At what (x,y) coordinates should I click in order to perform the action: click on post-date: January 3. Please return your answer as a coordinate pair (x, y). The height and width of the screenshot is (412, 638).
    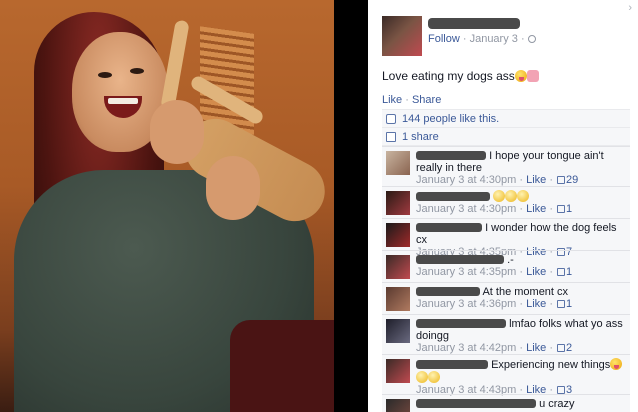
    Looking at the image, I should click on (494, 39).